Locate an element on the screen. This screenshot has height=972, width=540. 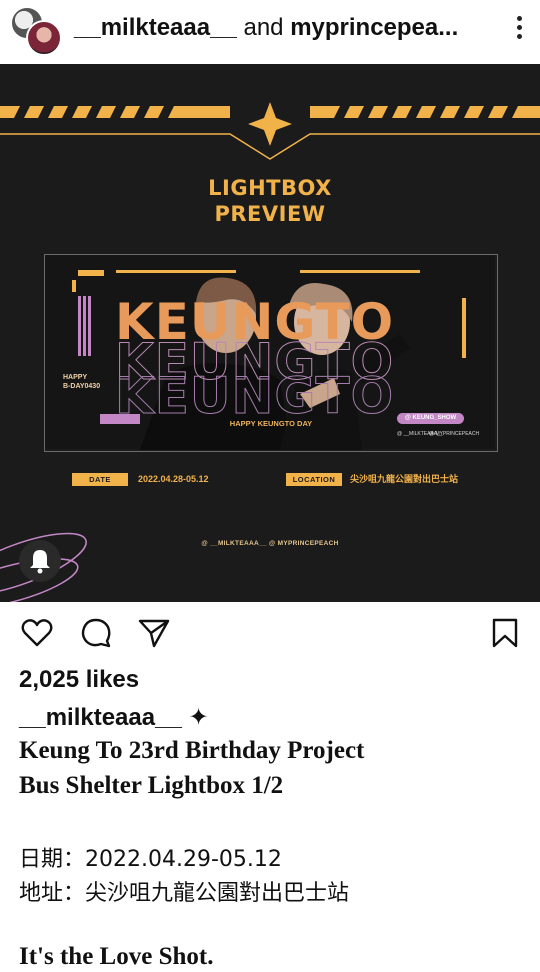
author-joiner: and is located at coordinates (263, 27).